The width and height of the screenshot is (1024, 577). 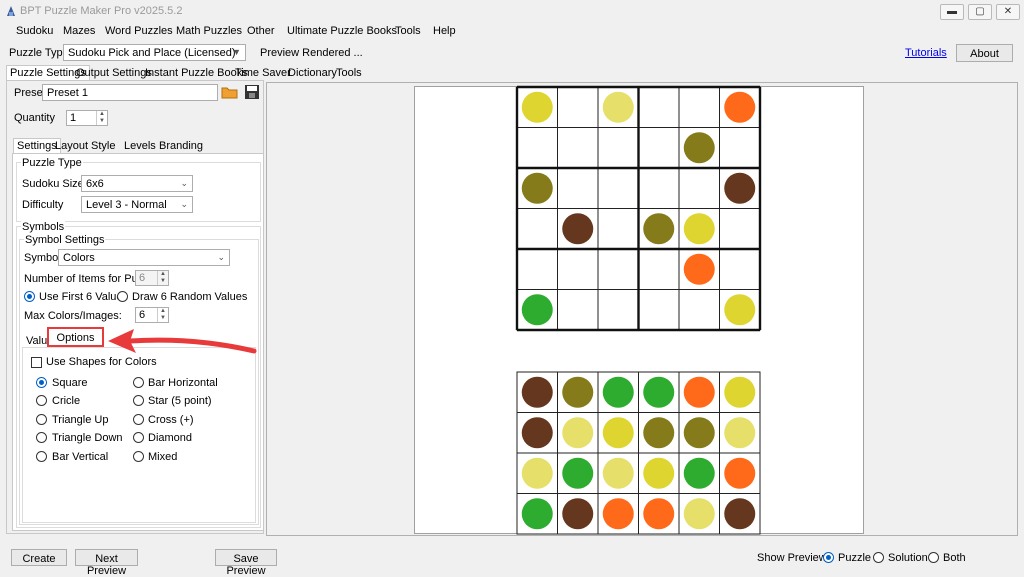 What do you see at coordinates (152, 315) in the screenshot?
I see `max-colors-stepper: 6 ▲ ▼` at bounding box center [152, 315].